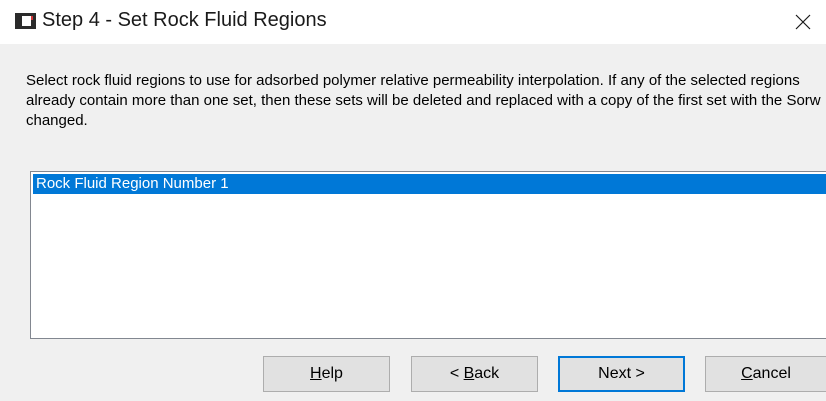 This screenshot has height=401, width=826. I want to click on list-item: Rock Fluid Region Number 1, so click(429, 184).